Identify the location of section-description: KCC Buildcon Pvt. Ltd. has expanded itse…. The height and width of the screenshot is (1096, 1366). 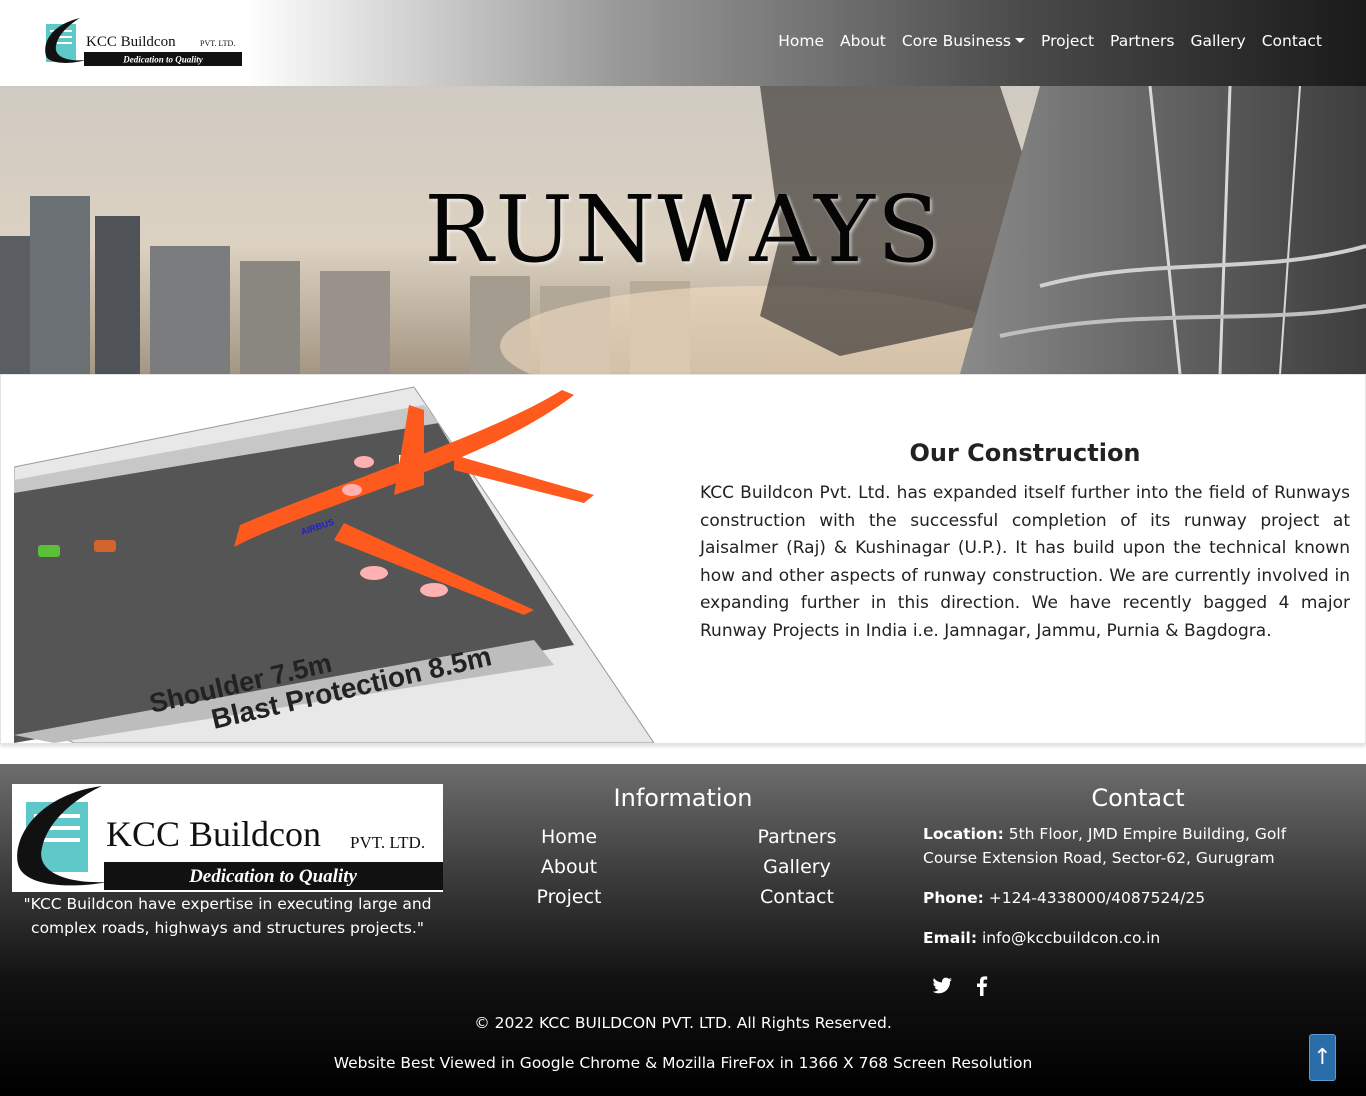
(1025, 562).